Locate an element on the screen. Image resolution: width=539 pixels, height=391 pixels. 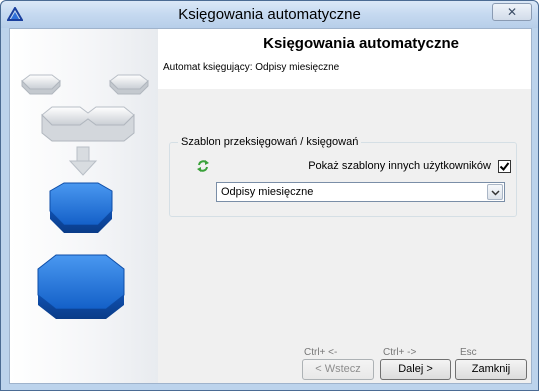
window-close-button: ✕ is located at coordinates (512, 12).